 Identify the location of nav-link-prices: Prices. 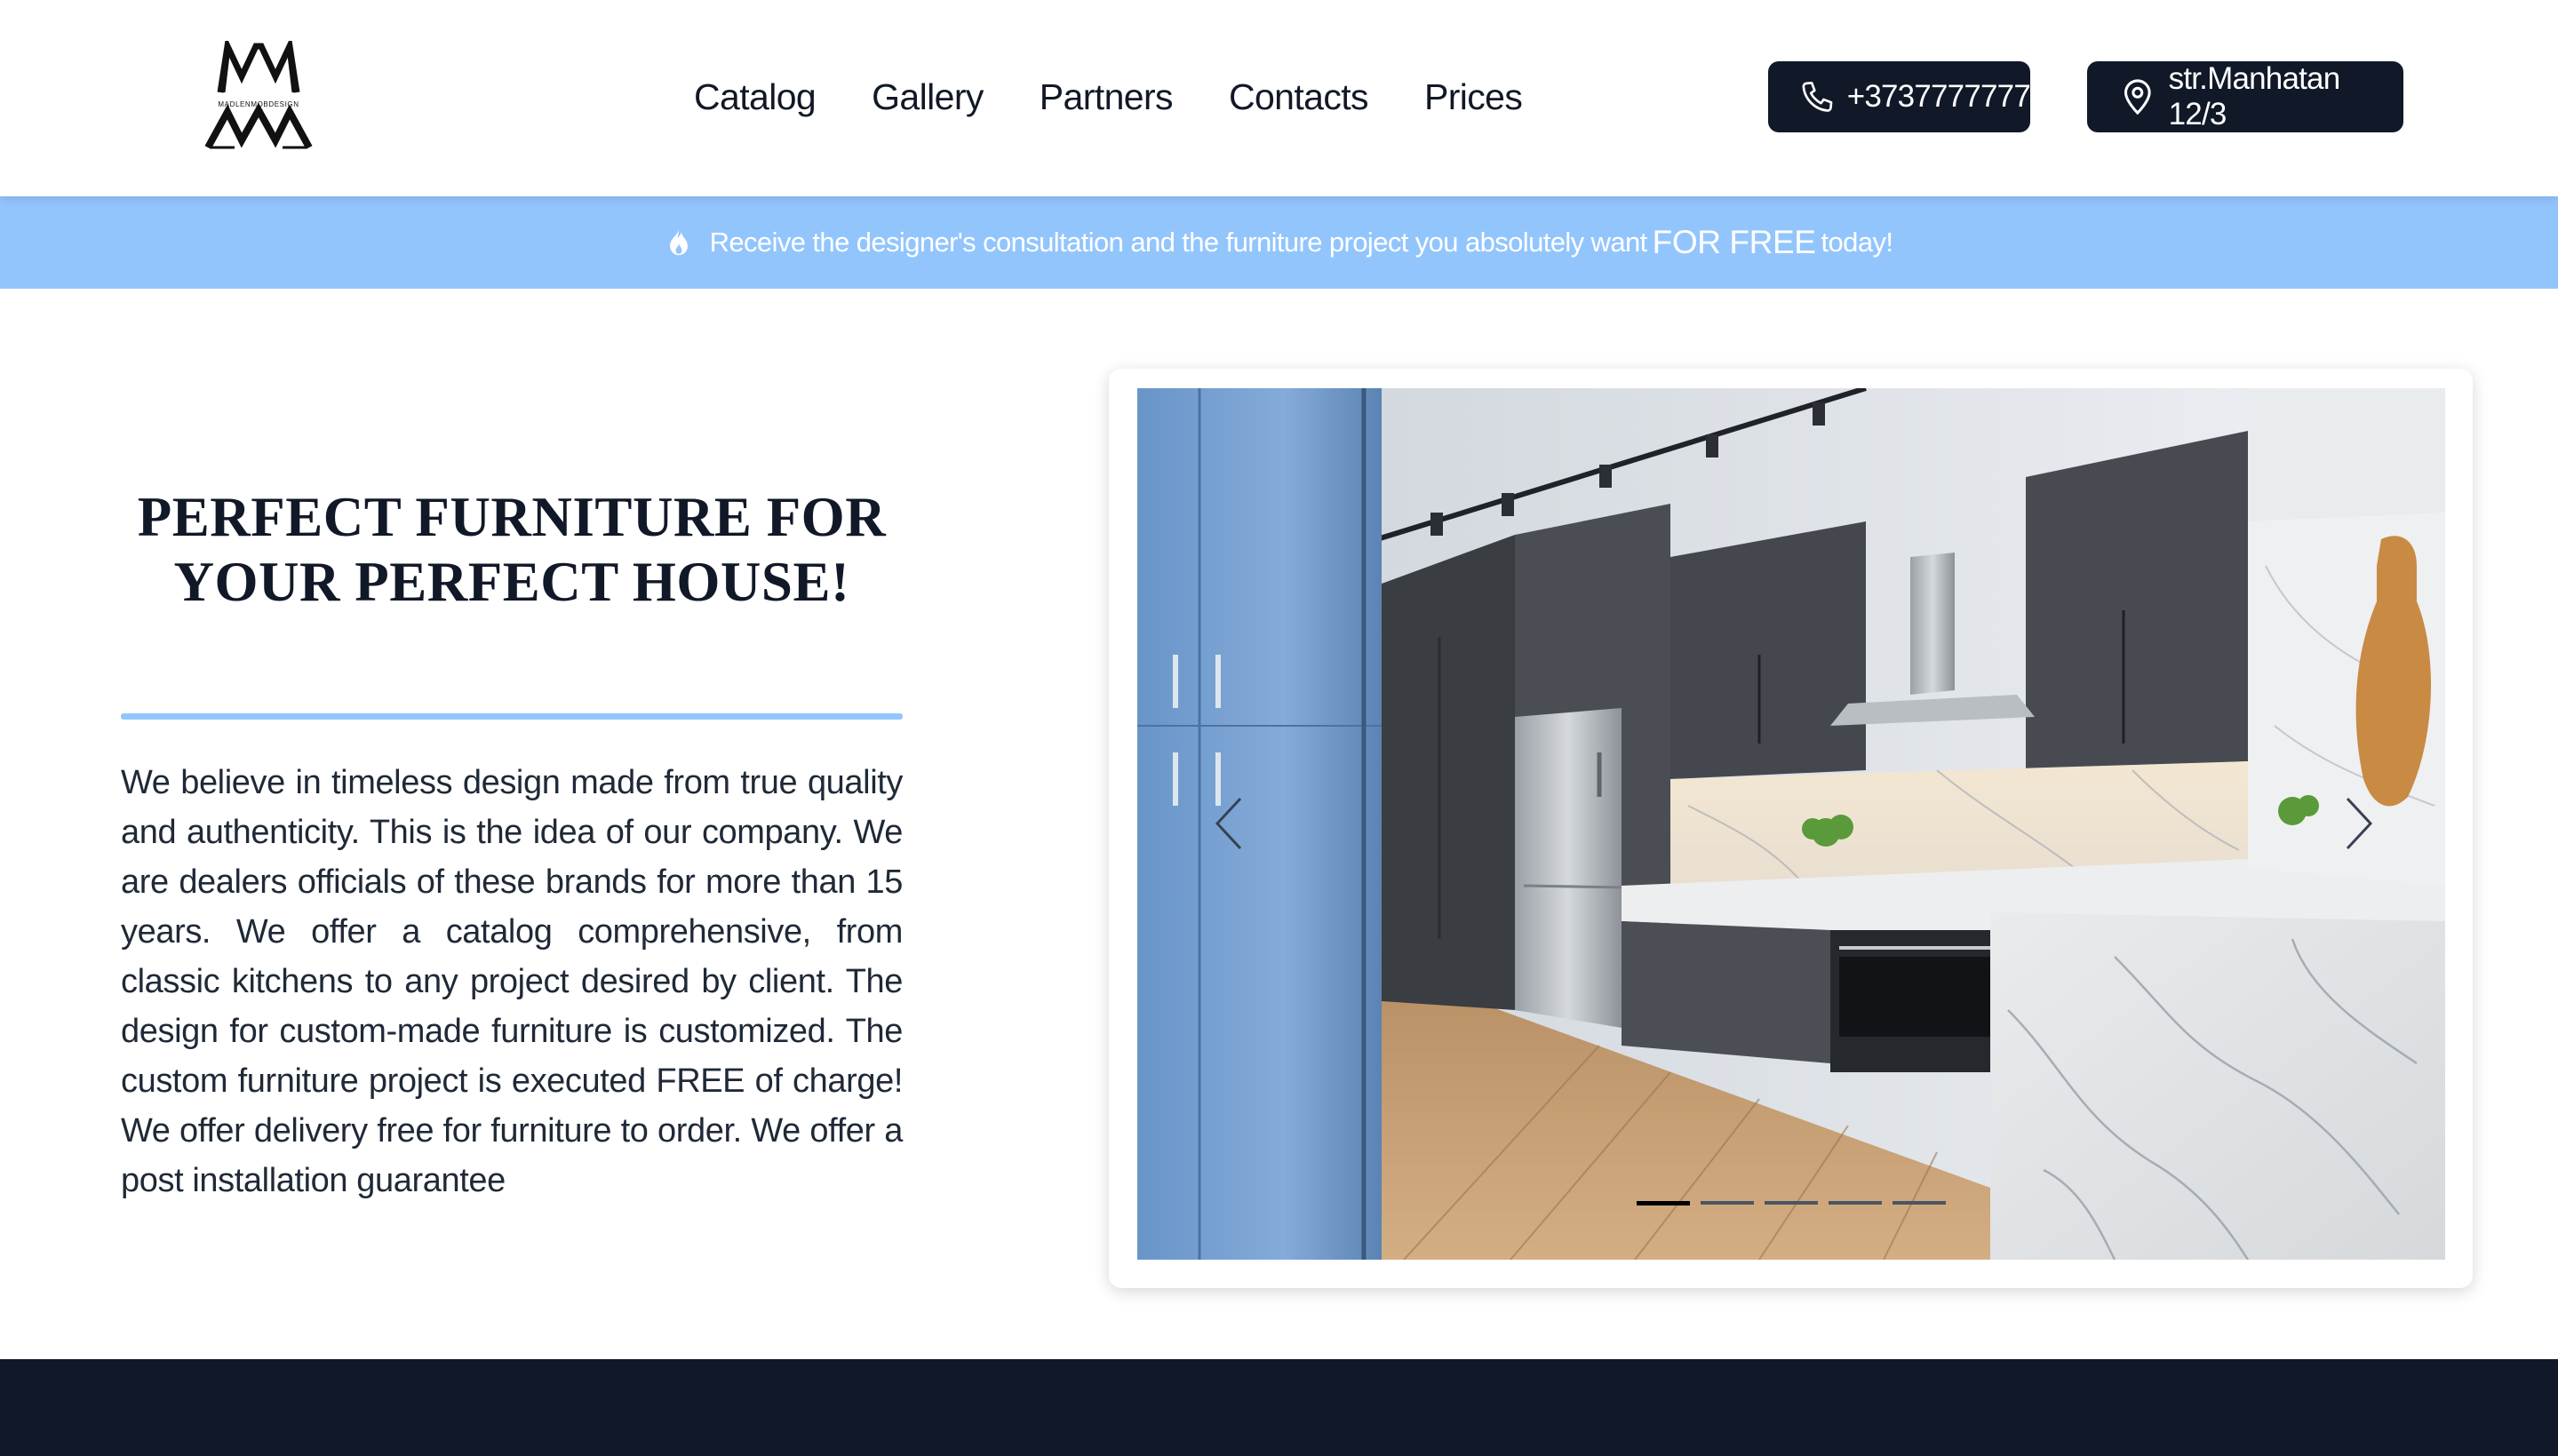
(1473, 97).